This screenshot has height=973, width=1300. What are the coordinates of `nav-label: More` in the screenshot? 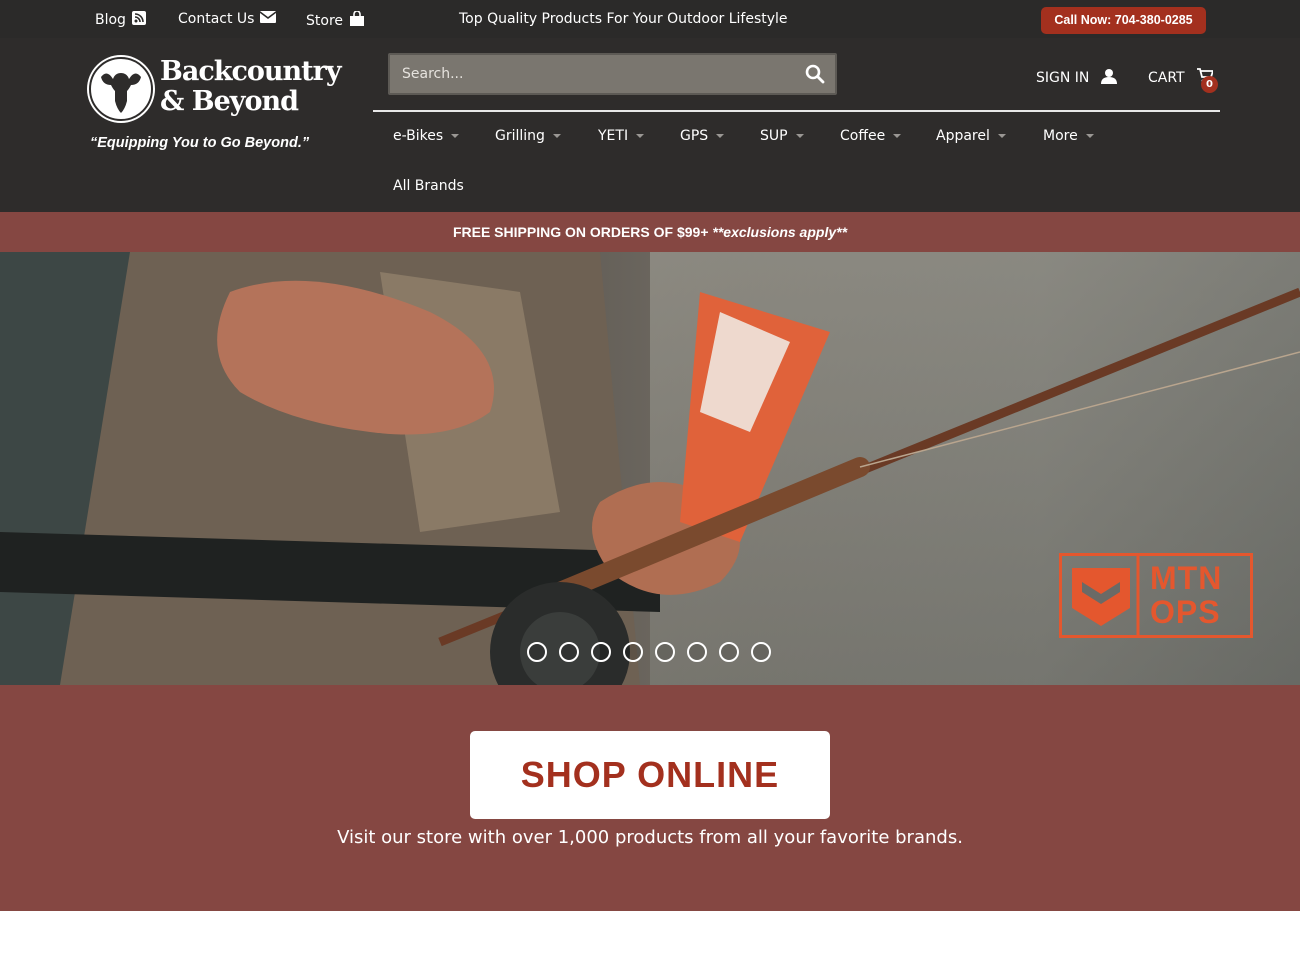 It's located at (1060, 136).